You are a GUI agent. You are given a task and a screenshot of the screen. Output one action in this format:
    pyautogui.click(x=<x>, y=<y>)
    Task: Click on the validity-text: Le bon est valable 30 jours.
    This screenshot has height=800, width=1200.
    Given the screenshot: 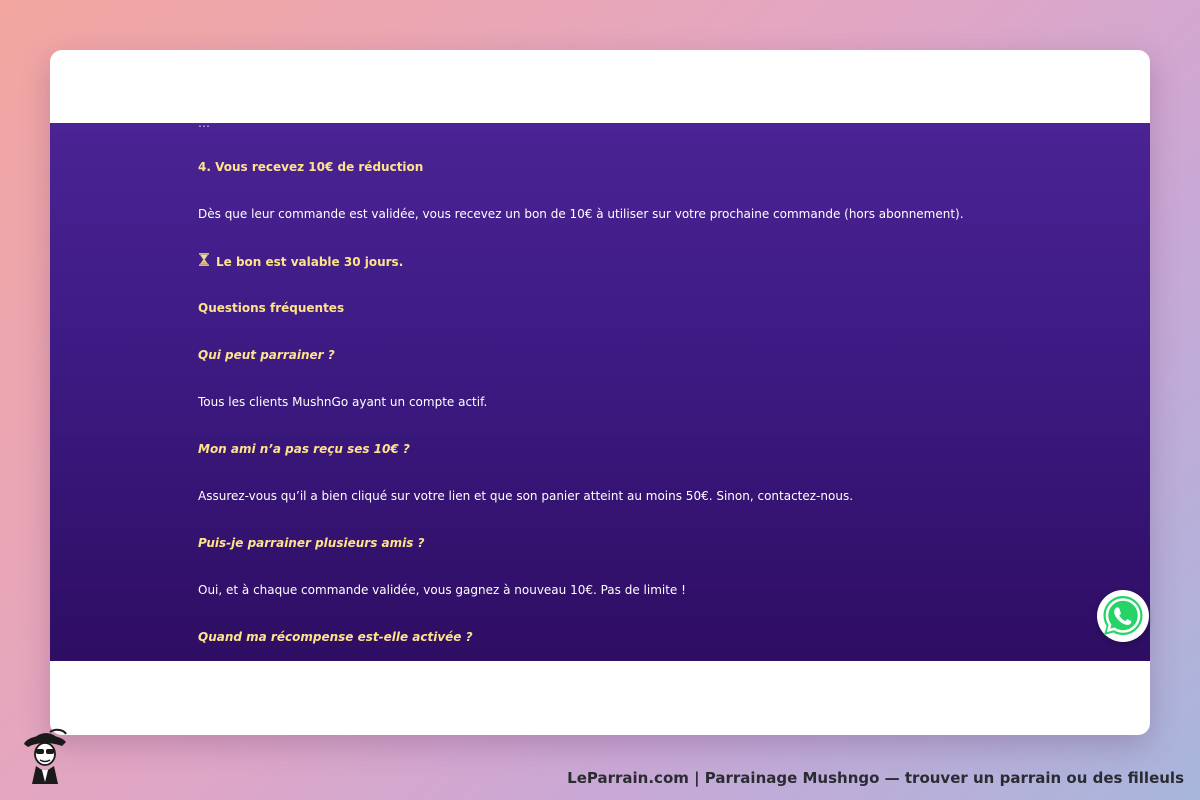 What is the action you would take?
    pyautogui.click(x=310, y=262)
    